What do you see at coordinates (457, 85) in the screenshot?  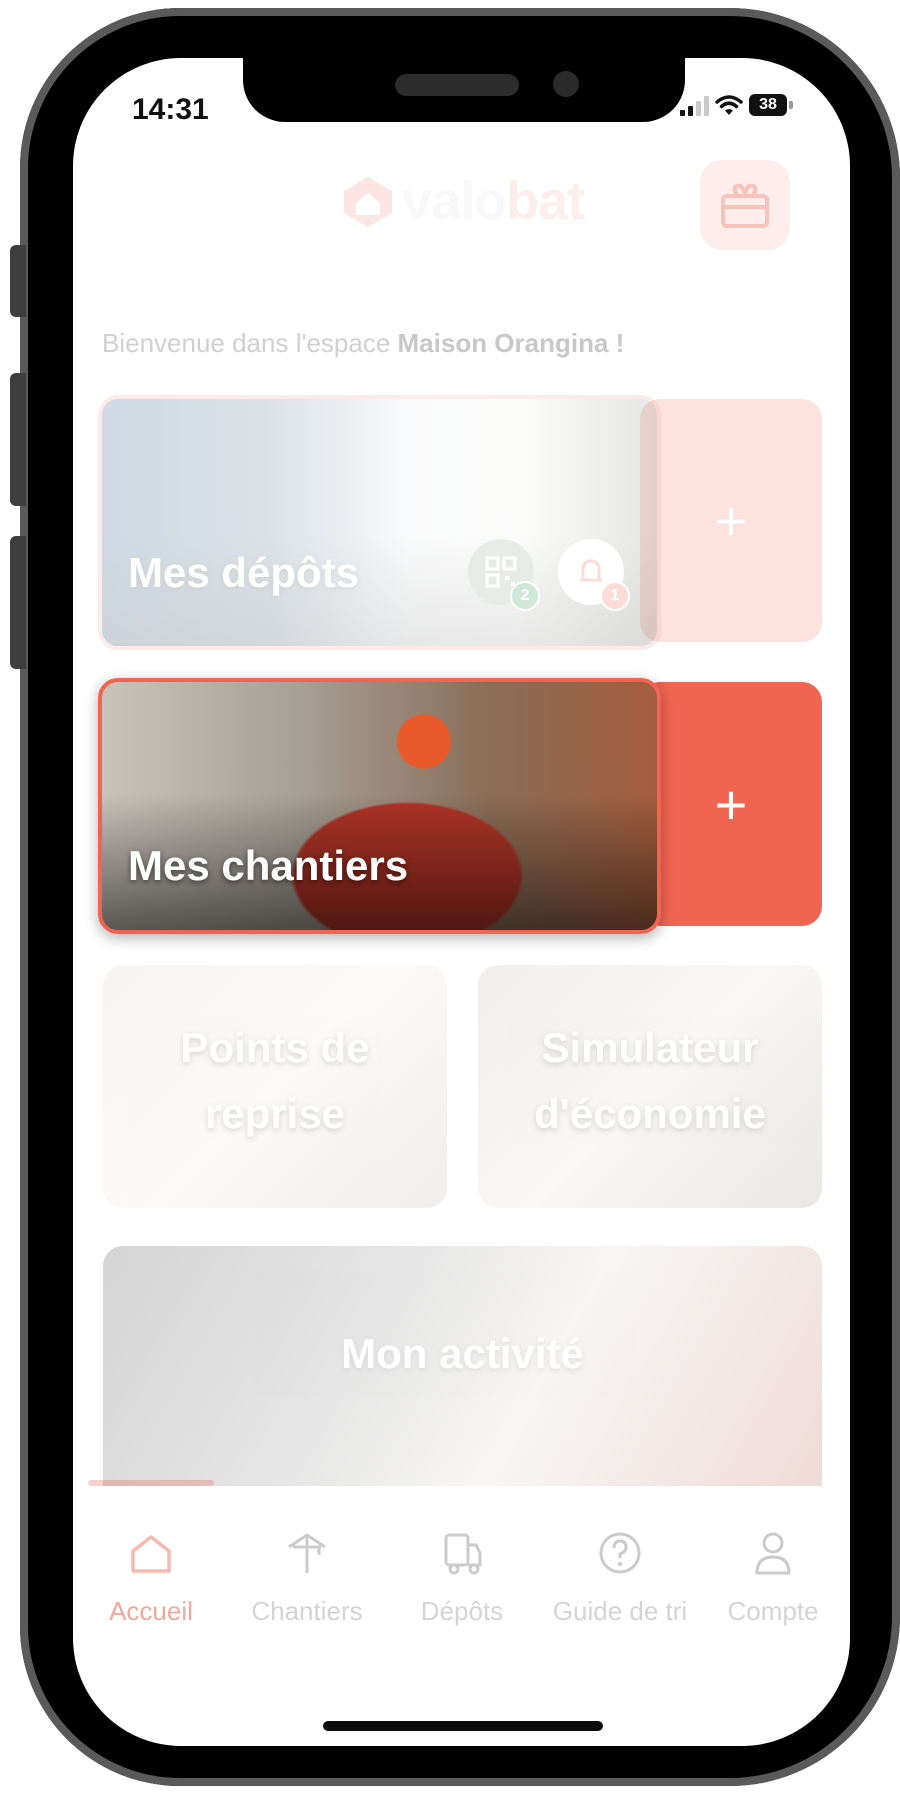 I see `phone-speaker` at bounding box center [457, 85].